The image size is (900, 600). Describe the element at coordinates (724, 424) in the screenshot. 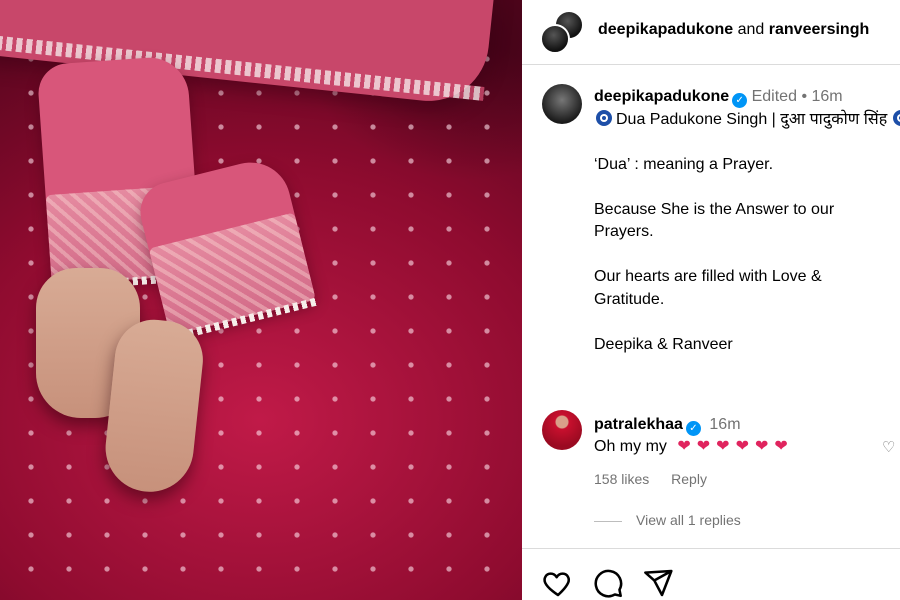

I see `comment-time: 16m` at that location.